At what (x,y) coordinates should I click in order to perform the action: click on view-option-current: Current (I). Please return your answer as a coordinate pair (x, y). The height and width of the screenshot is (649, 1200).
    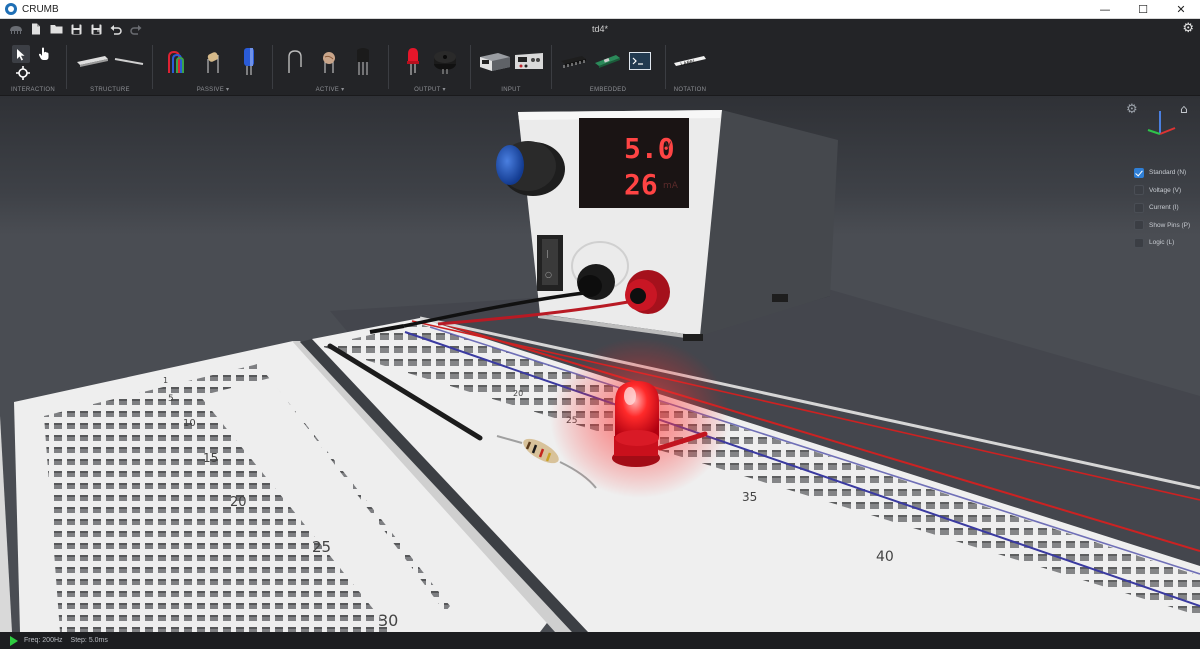
    Looking at the image, I should click on (1162, 208).